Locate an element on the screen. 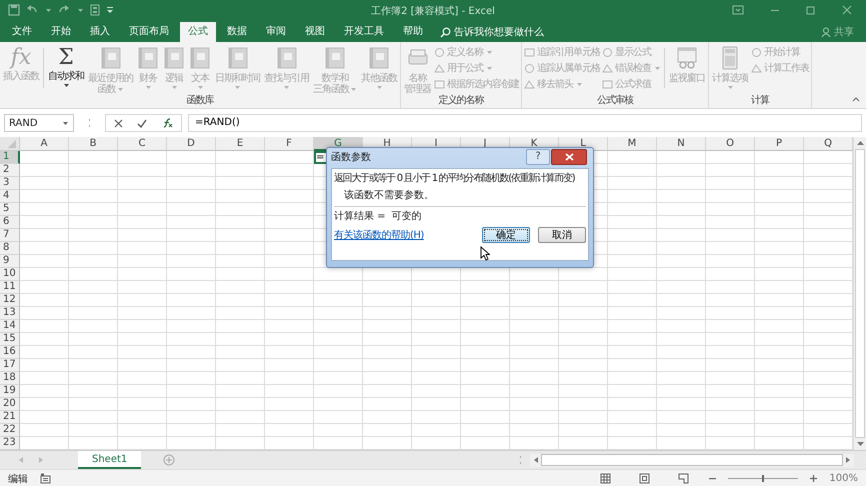 Image resolution: width=866 pixels, height=486 pixels. group-label: 公式审核 is located at coordinates (615, 101).